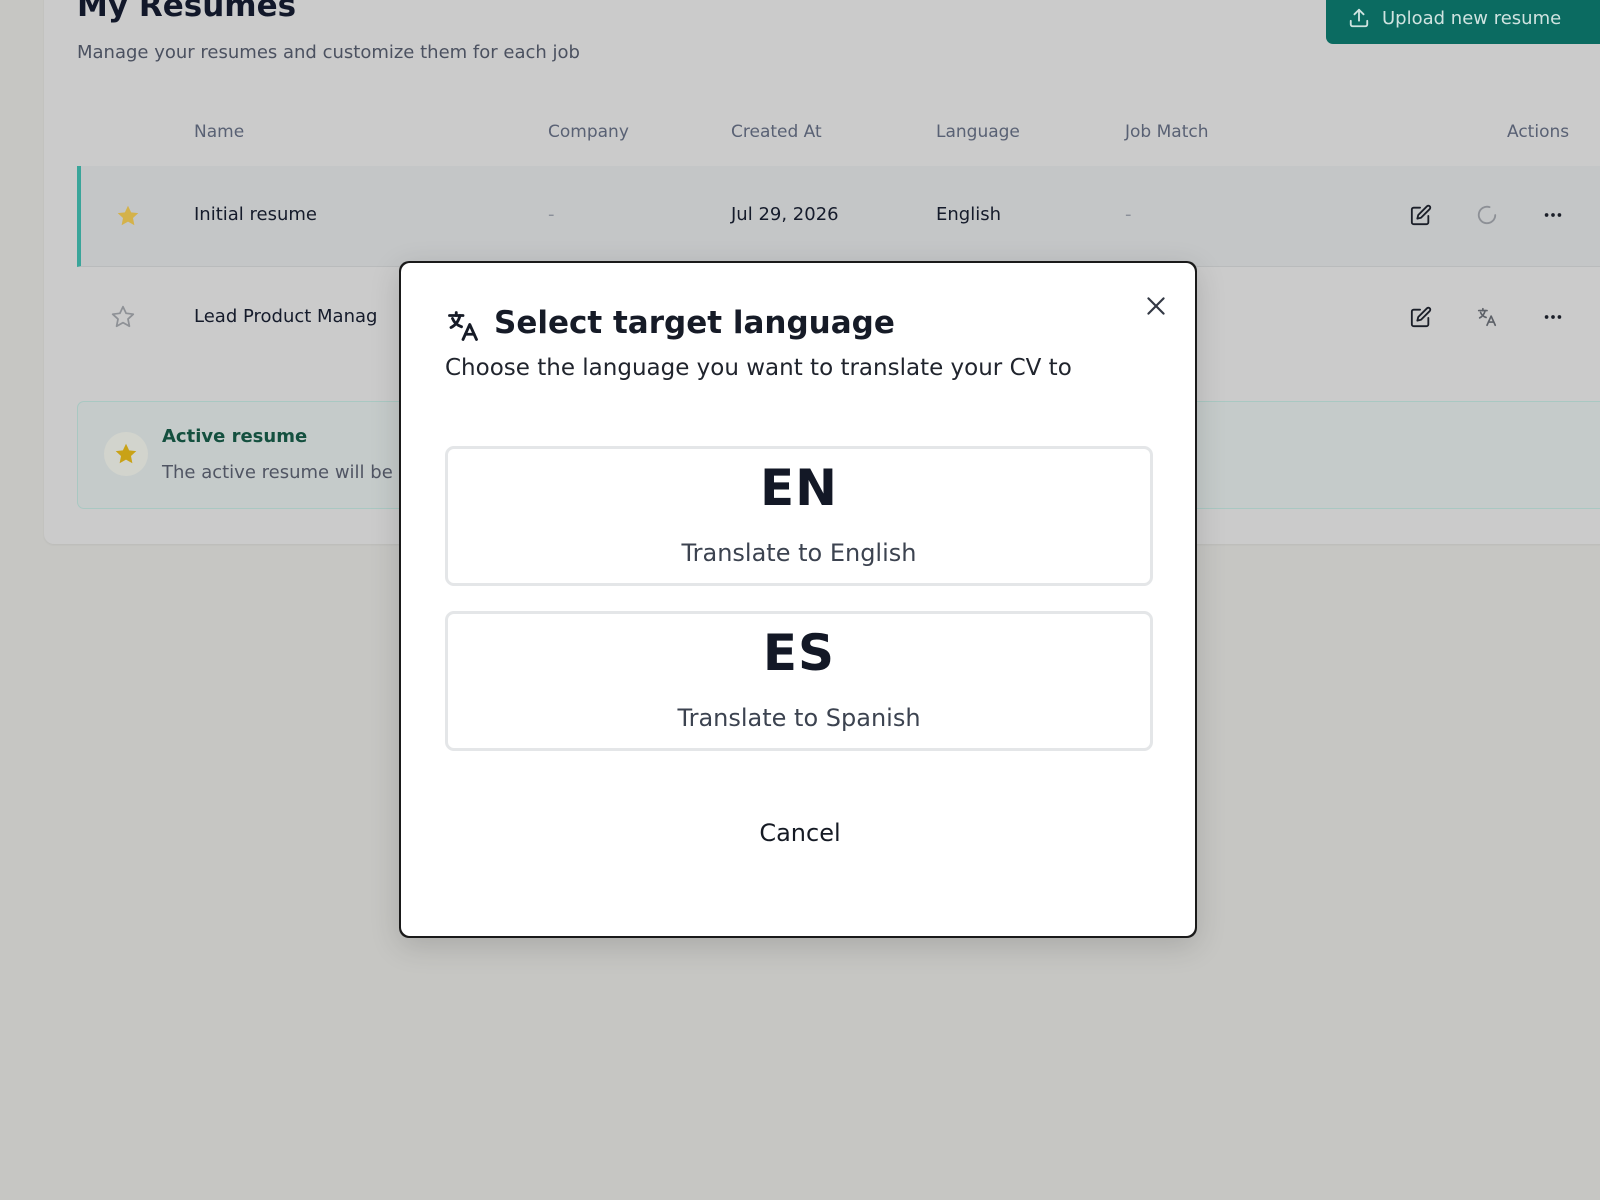 The image size is (1600, 1200). Describe the element at coordinates (694, 323) in the screenshot. I see `dialog-title: Select target language` at that location.